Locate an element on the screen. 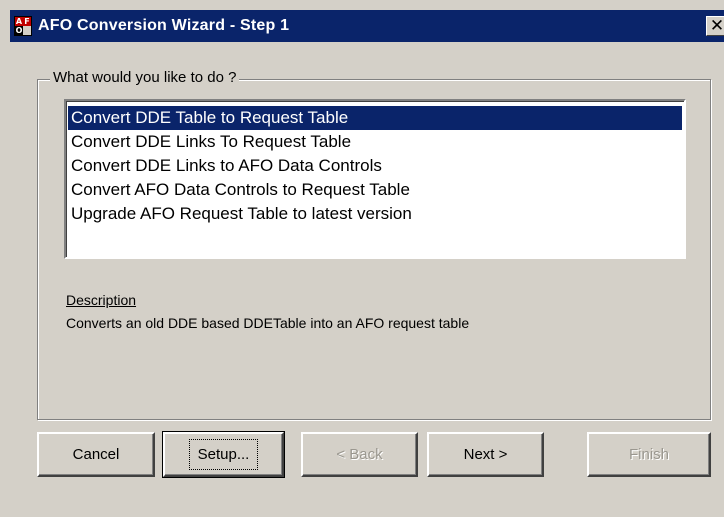 Image resolution: width=724 pixels, height=517 pixels. app-icon: A F O is located at coordinates (23, 26).